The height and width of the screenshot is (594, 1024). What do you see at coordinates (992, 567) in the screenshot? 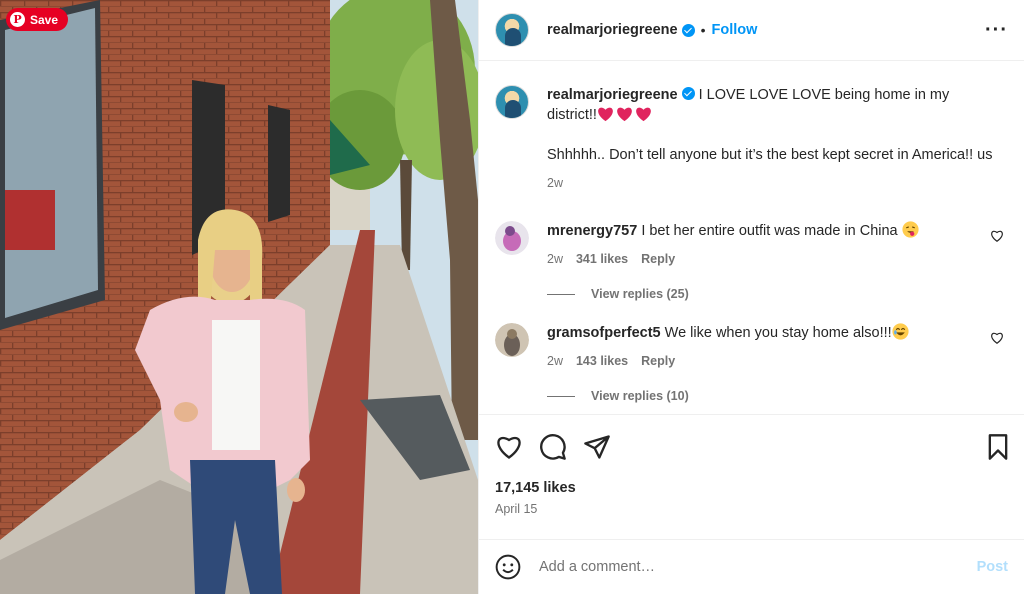
I see `post-comment-button: Post` at bounding box center [992, 567].